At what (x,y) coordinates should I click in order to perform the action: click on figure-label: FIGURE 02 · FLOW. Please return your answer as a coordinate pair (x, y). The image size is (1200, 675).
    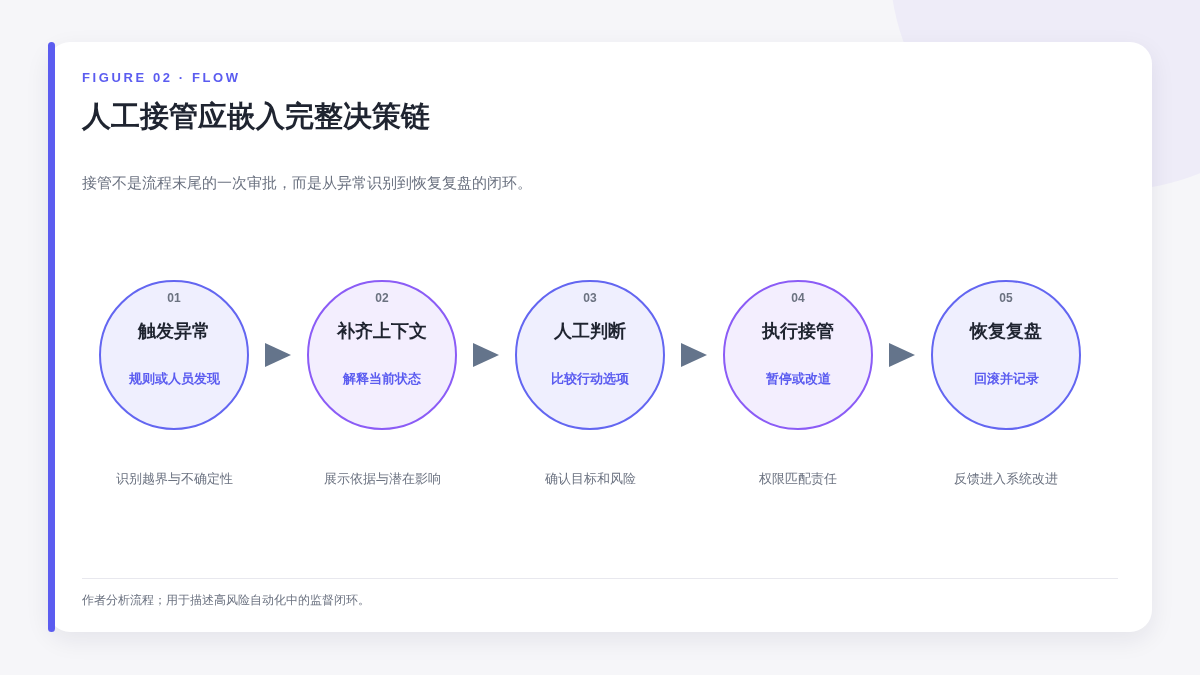
    Looking at the image, I should click on (162, 78).